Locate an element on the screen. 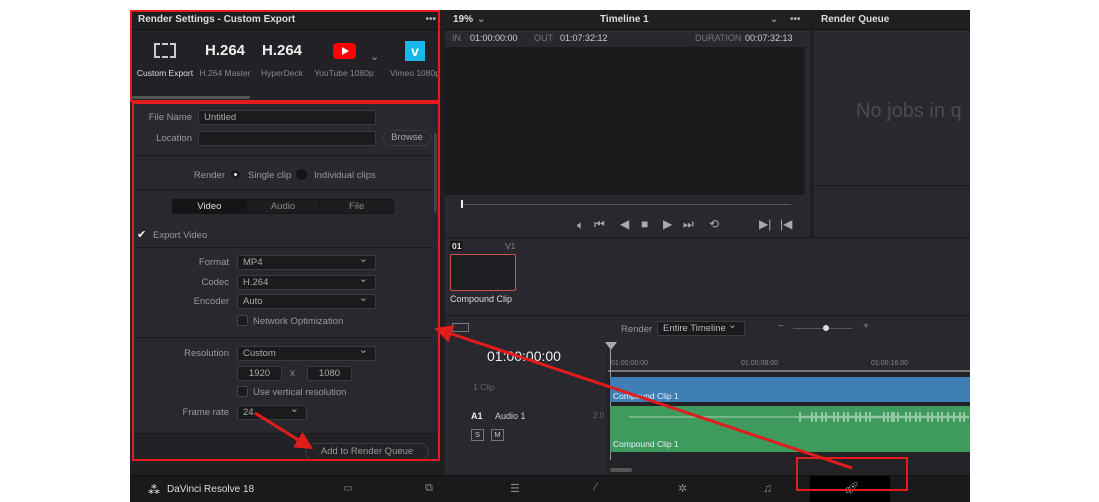 The image size is (1099, 502). arrow-to-add-button is located at coordinates (284, 430).